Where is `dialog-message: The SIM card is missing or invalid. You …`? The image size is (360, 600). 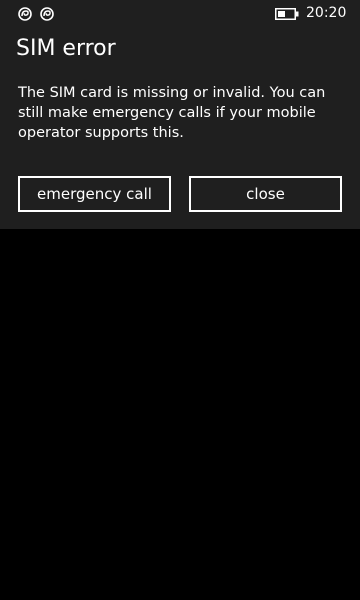 dialog-message: The SIM card is missing or invalid. You … is located at coordinates (172, 113).